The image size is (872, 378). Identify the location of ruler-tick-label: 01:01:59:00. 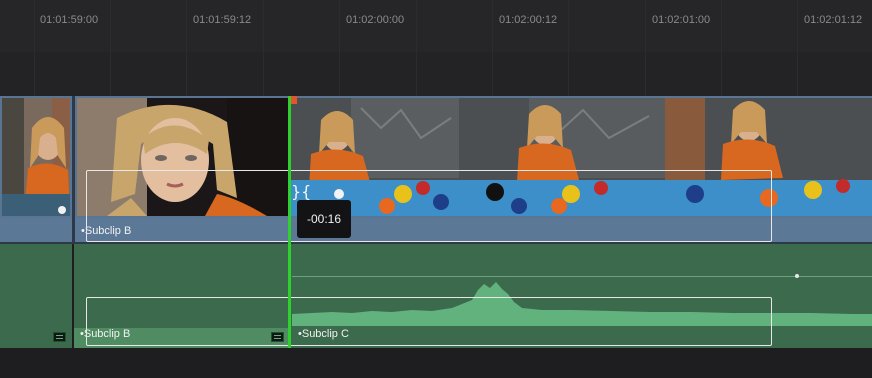
(69, 20).